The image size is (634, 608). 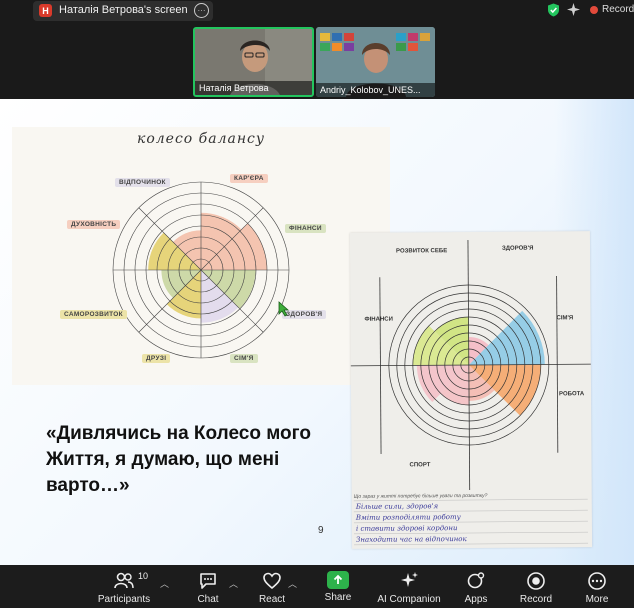 I want to click on photo-label-health: ЗДОРОВ'Я, so click(x=517, y=248).